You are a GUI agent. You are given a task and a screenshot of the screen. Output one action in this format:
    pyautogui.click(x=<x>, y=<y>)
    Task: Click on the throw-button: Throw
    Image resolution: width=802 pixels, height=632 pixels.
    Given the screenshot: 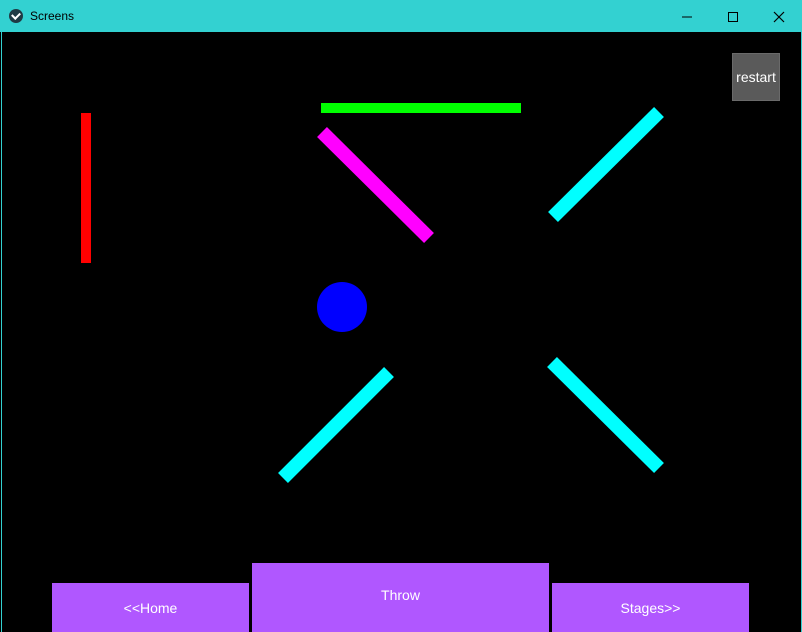 What is the action you would take?
    pyautogui.click(x=400, y=597)
    